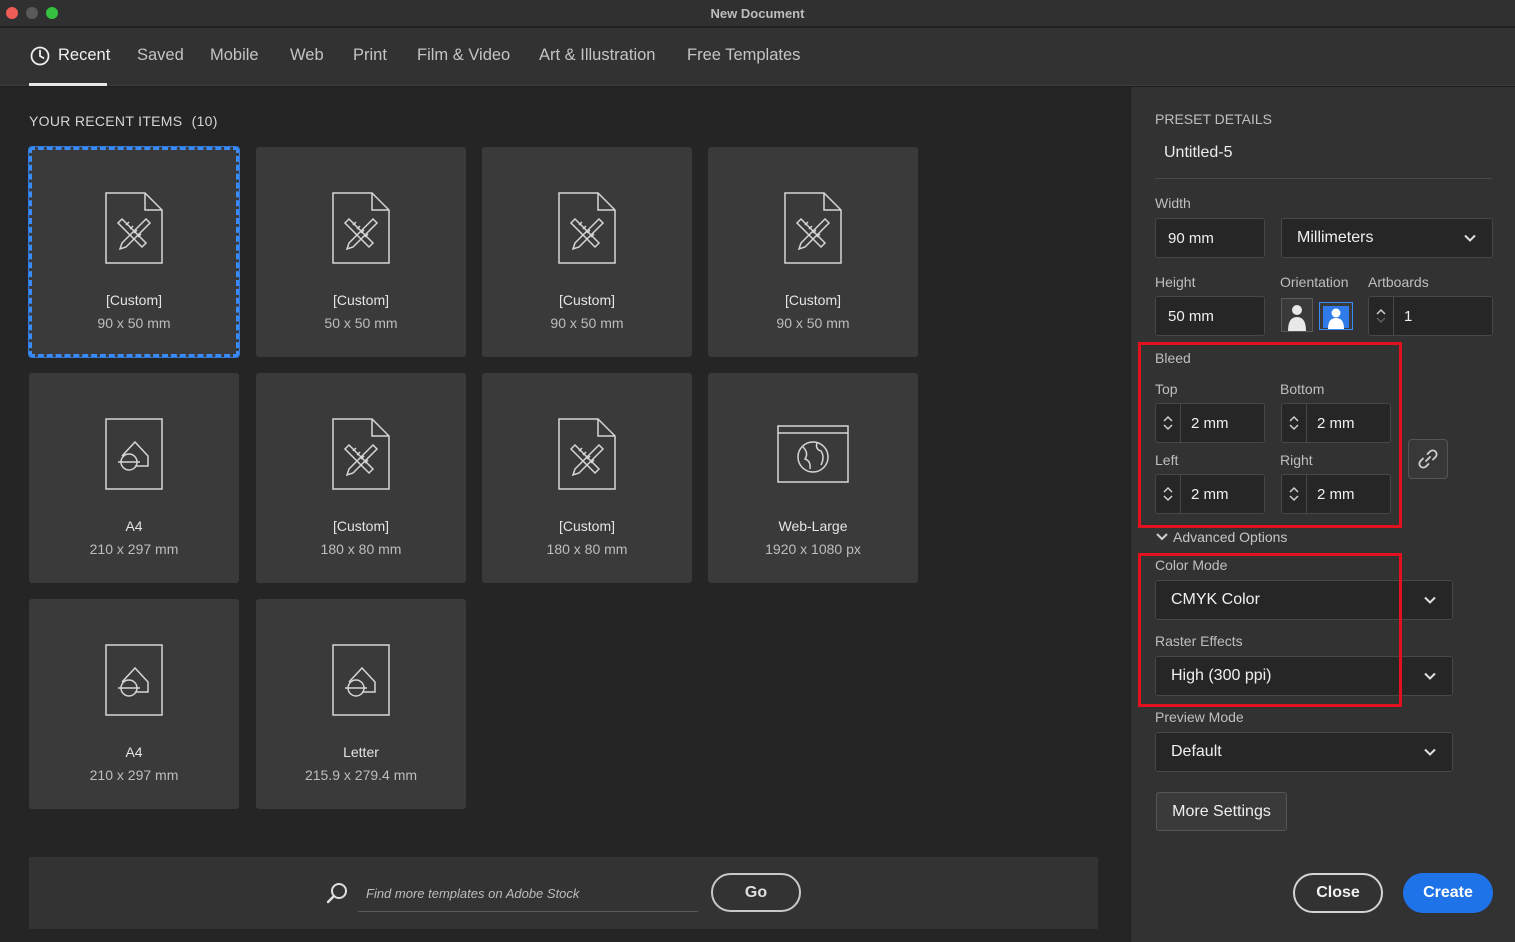 This screenshot has width=1515, height=942. What do you see at coordinates (743, 55) in the screenshot?
I see `tab-free-templates: Free Templates` at bounding box center [743, 55].